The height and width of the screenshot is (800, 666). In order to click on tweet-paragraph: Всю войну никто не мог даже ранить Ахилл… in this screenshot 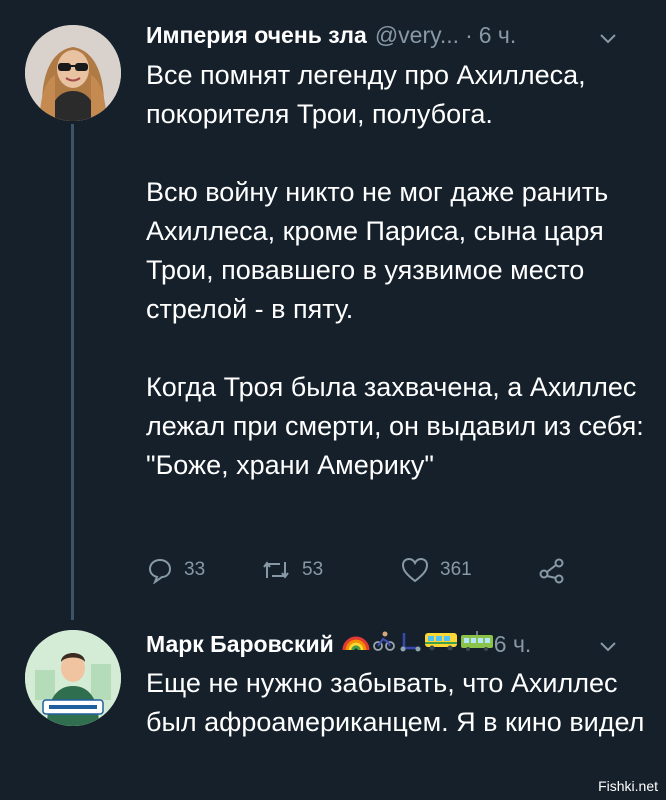, I will do `click(377, 250)`.